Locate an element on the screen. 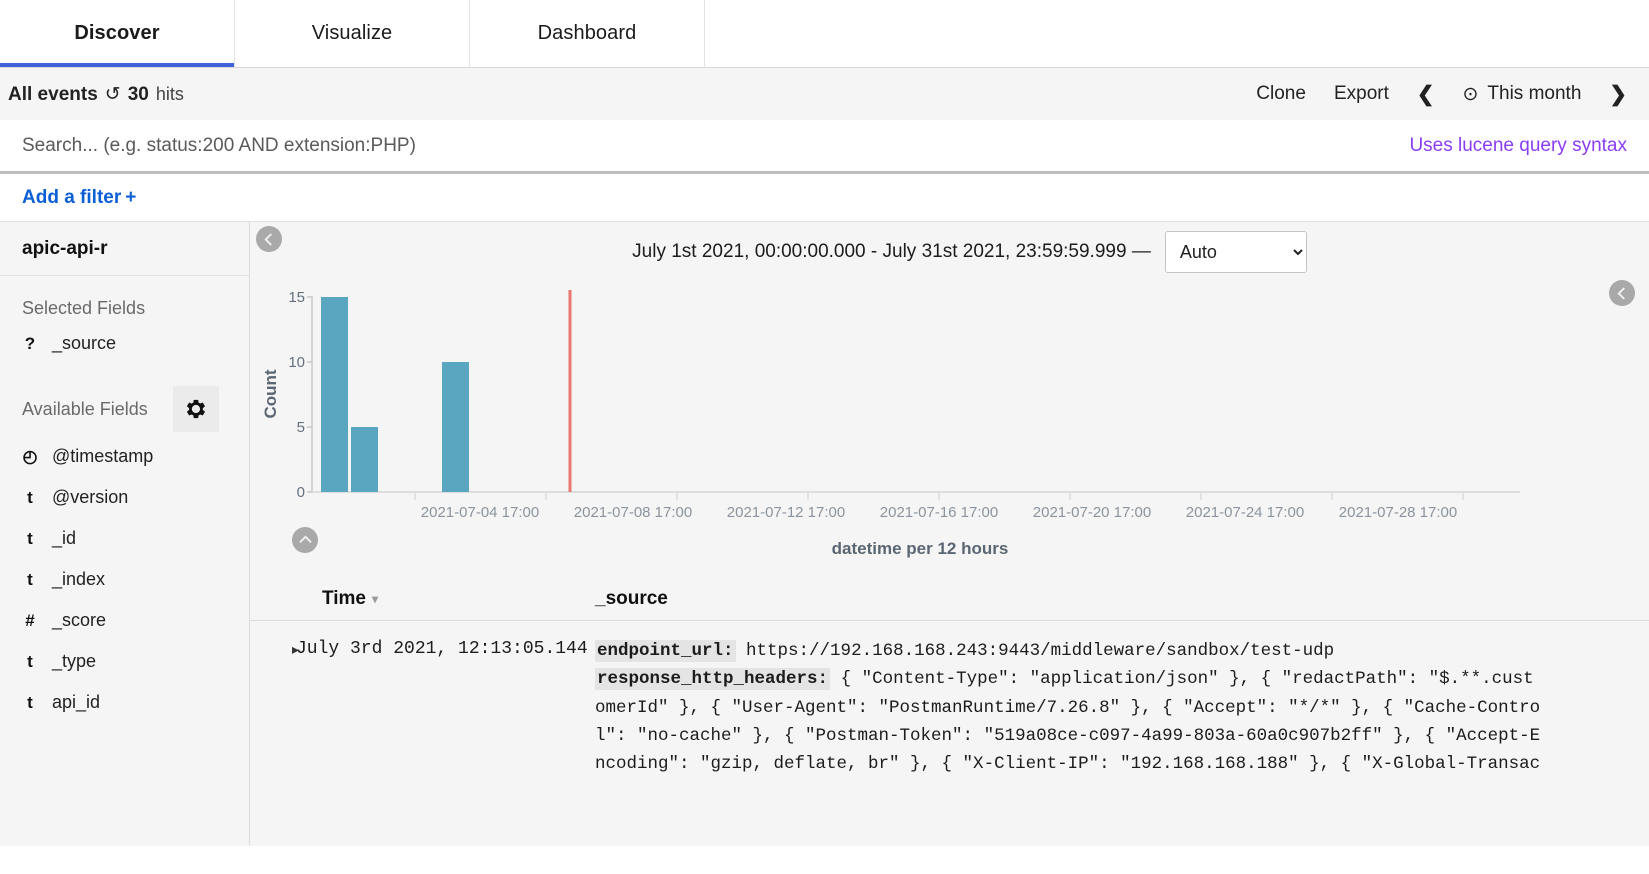 This screenshot has width=1649, height=874. available-fields-heading: Available Fields is located at coordinates (124, 400).